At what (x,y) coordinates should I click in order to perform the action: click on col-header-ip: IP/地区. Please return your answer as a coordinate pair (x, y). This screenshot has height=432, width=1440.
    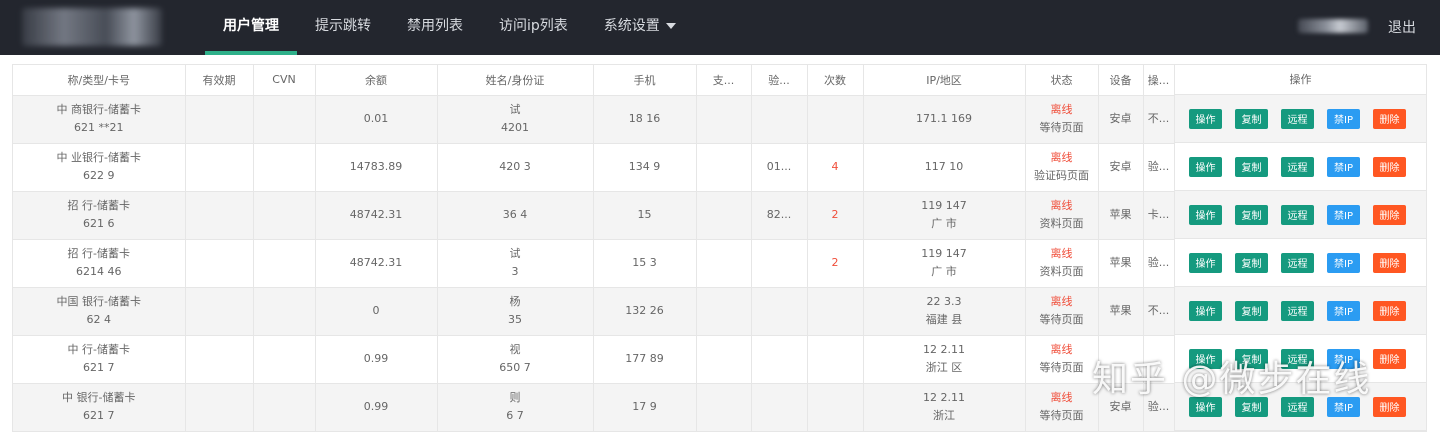
    Looking at the image, I should click on (944, 80).